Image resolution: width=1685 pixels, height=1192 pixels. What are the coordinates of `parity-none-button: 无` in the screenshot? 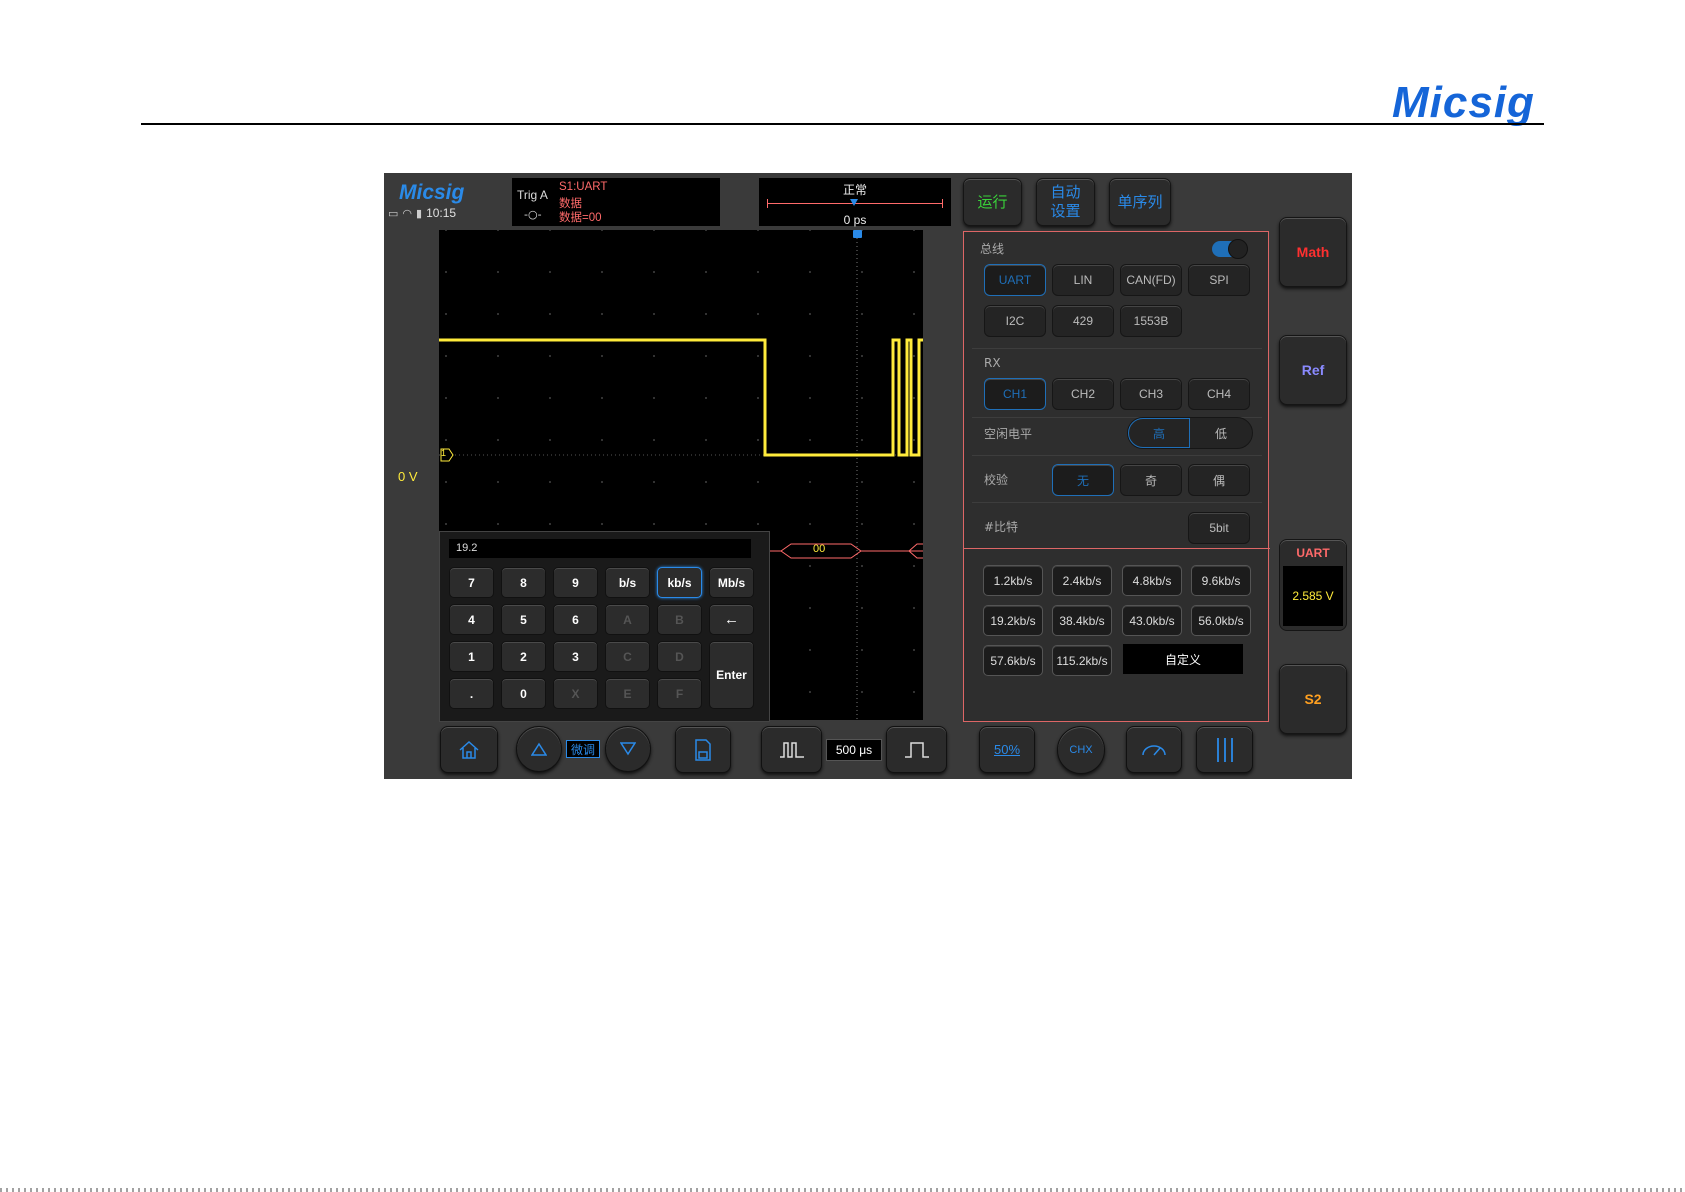 It's located at (1083, 480).